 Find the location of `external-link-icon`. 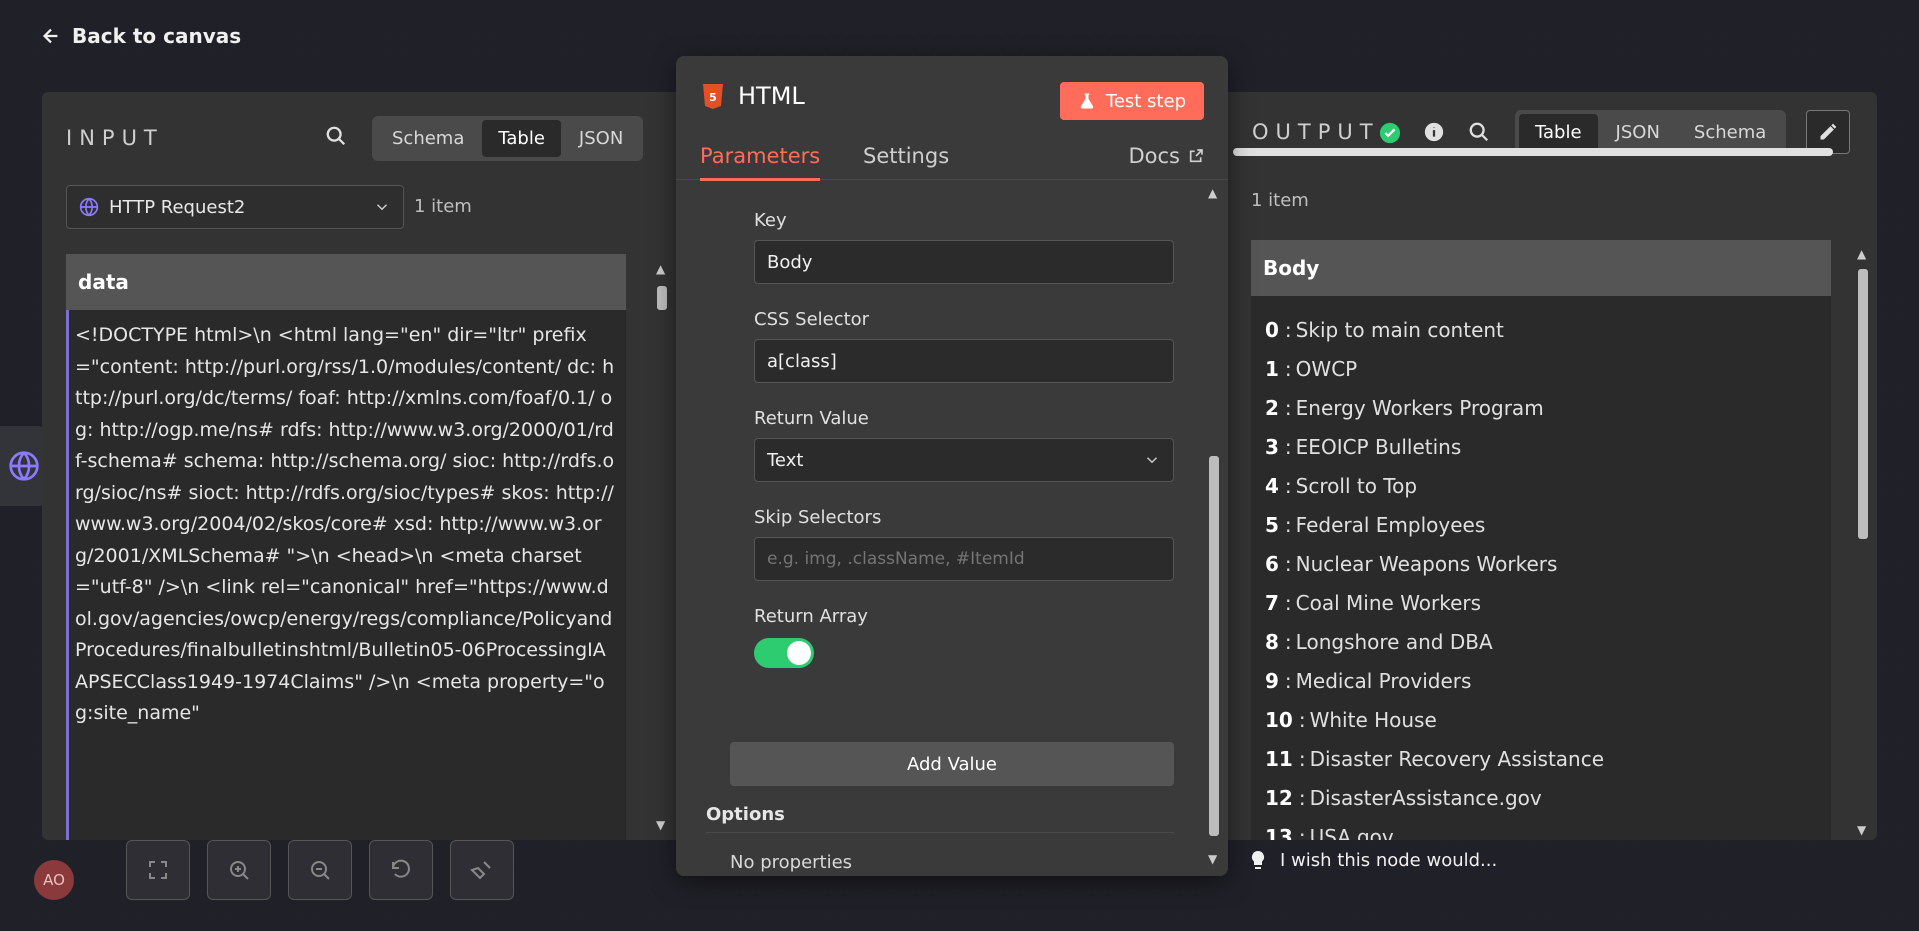

external-link-icon is located at coordinates (1196, 156).